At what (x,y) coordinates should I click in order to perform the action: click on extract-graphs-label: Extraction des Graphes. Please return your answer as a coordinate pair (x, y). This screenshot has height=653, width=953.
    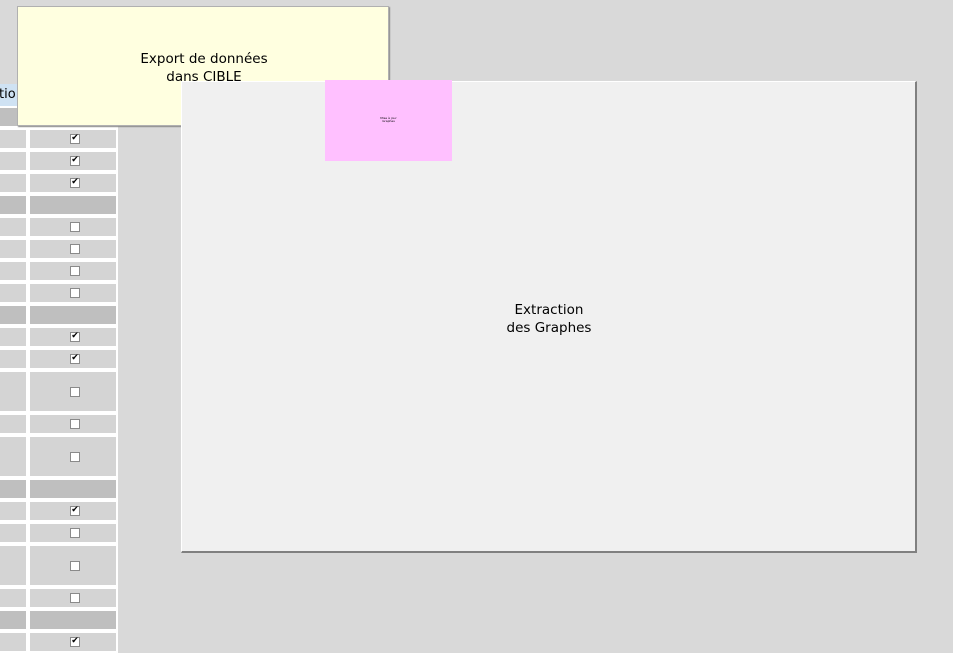
    Looking at the image, I should click on (549, 319).